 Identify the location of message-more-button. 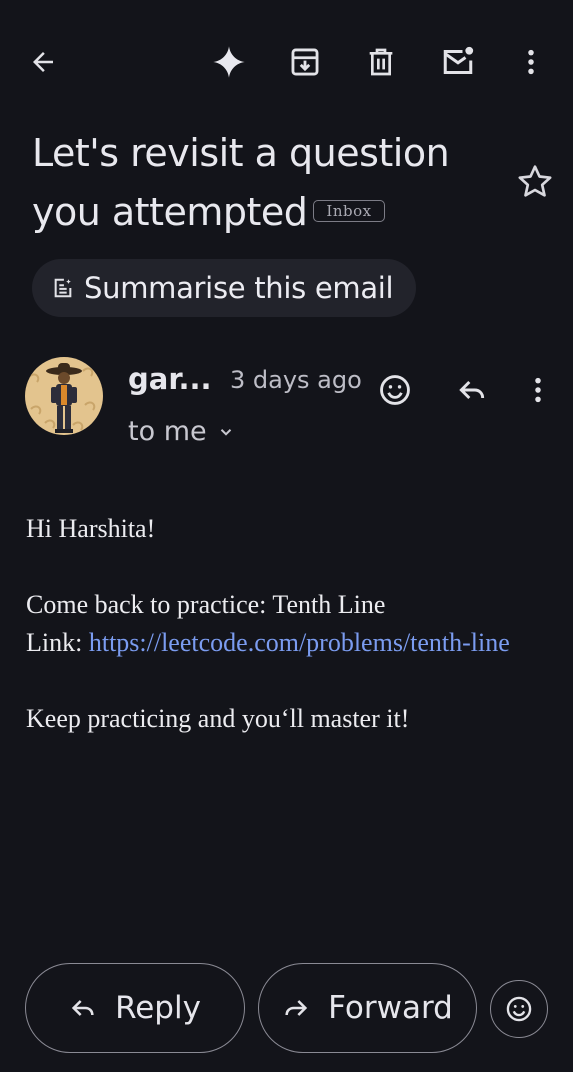
(538, 390).